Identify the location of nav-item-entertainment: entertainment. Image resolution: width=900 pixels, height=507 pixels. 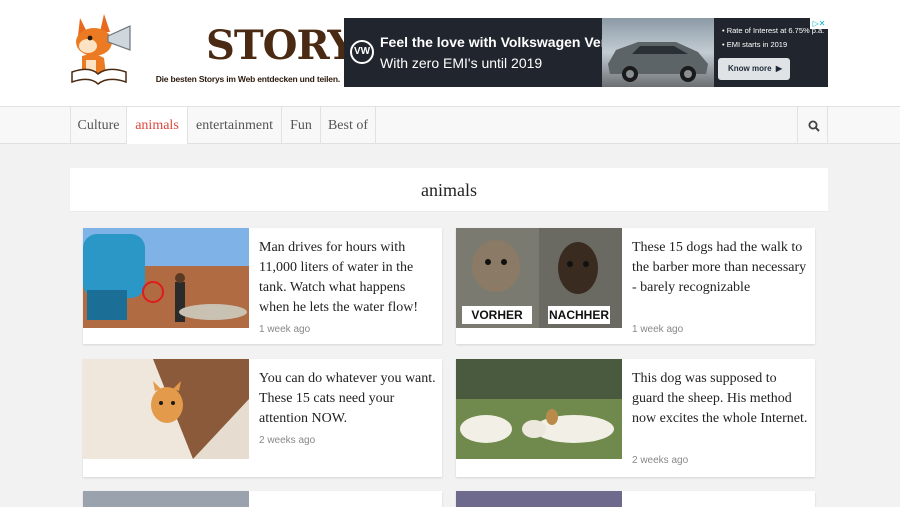
(234, 125).